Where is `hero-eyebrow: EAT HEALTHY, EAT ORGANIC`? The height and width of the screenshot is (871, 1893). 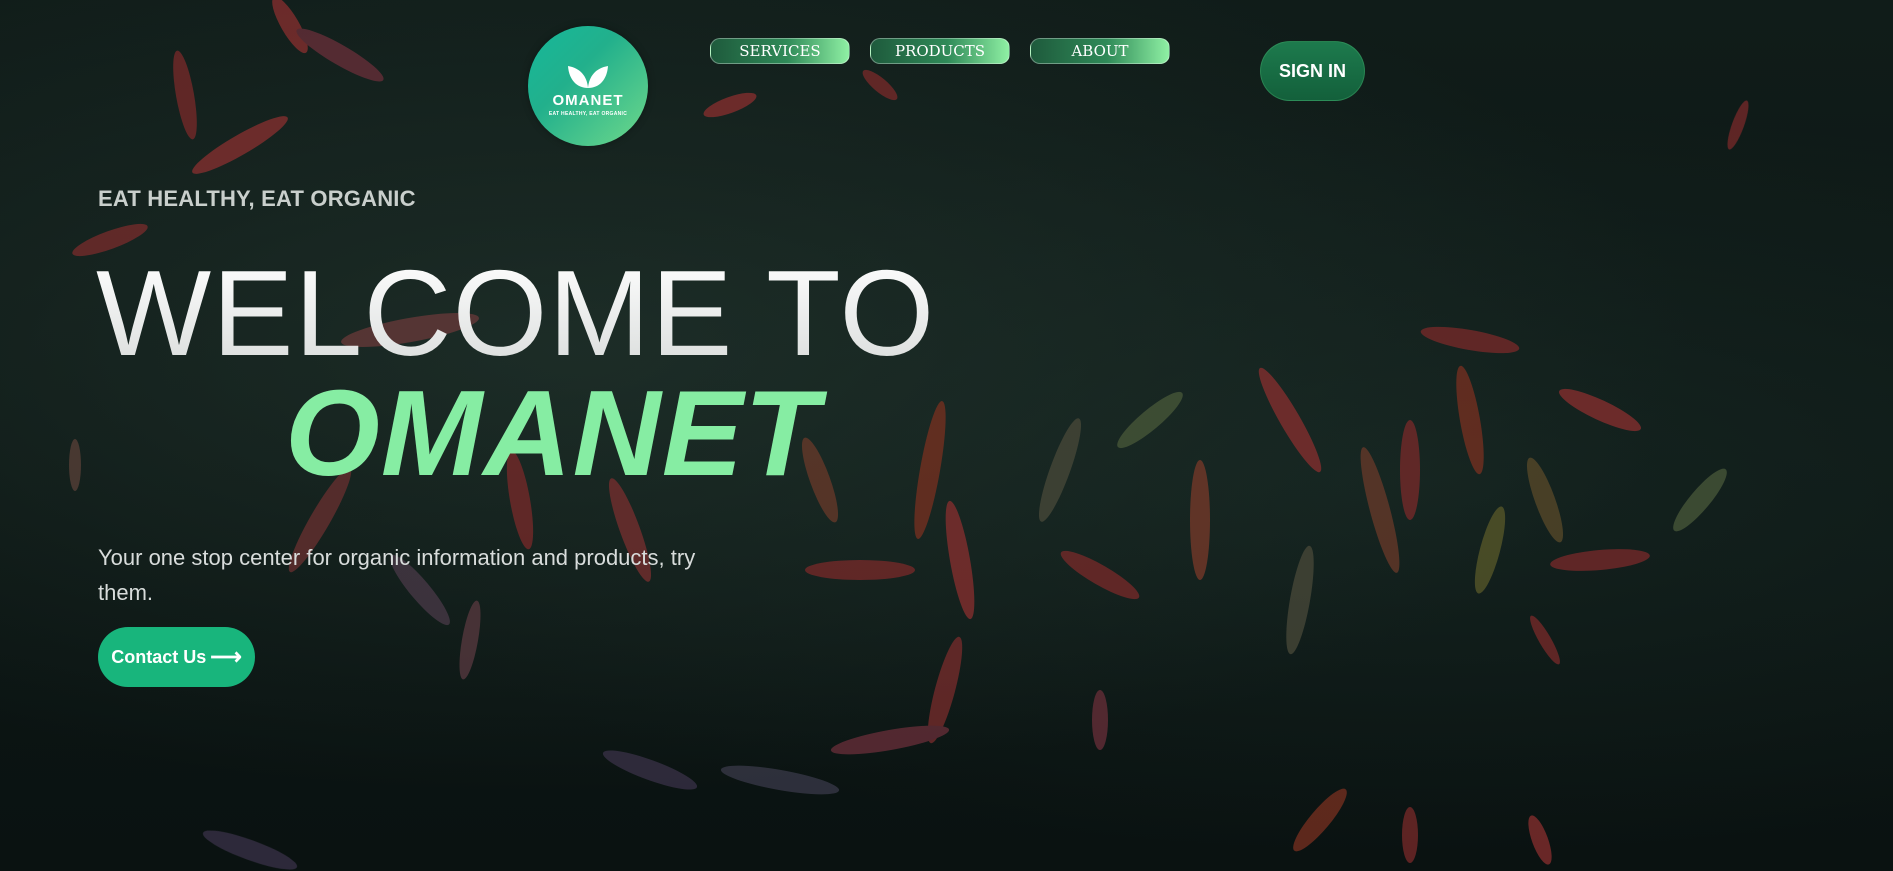 hero-eyebrow: EAT HEALTHY, EAT ORGANIC is located at coordinates (257, 198).